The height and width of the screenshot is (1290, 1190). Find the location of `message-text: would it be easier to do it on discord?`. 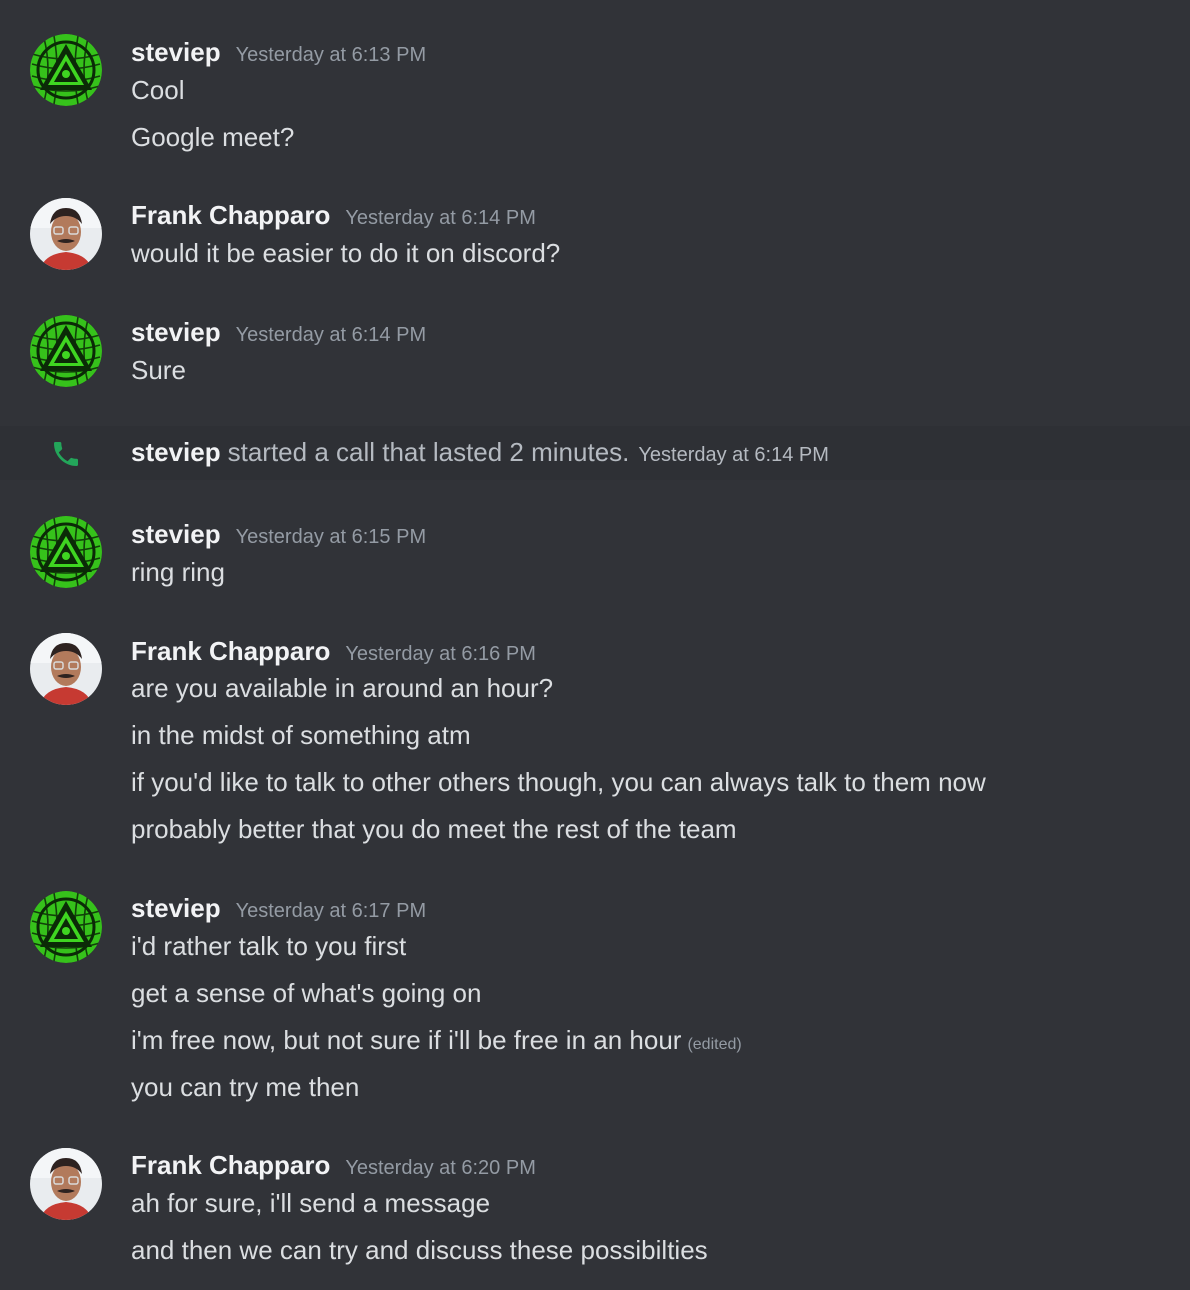

message-text: would it be easier to do it on discord? is located at coordinates (346, 253).